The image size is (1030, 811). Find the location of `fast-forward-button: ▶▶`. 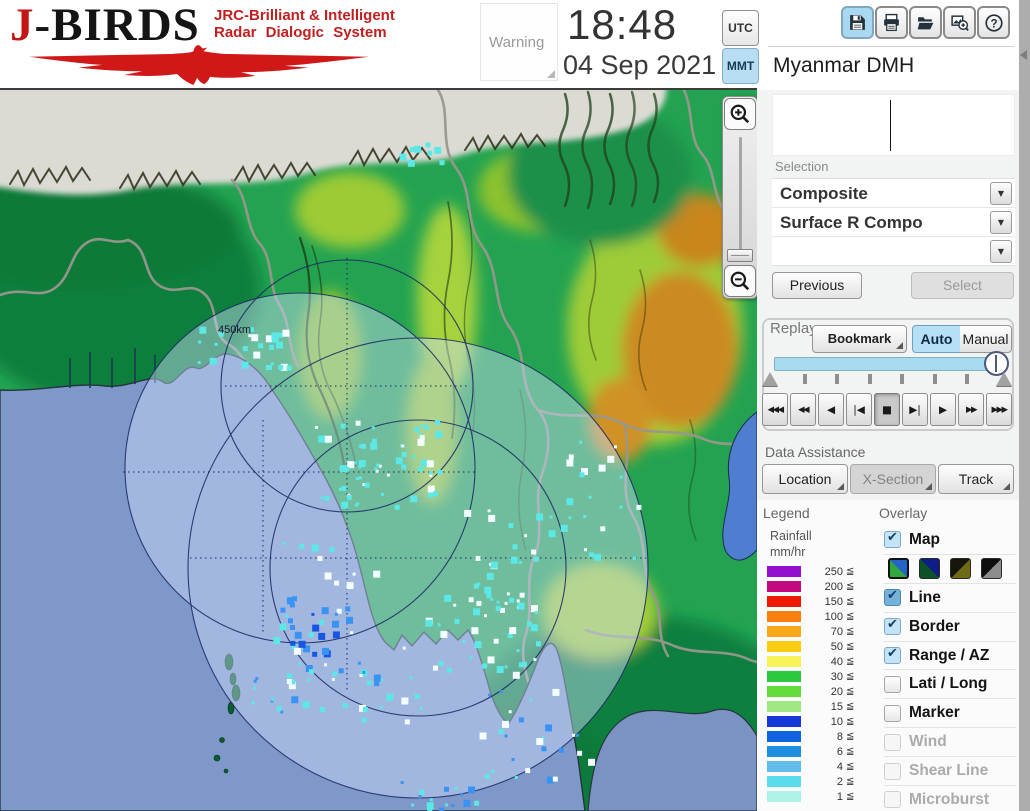

fast-forward-button: ▶▶ is located at coordinates (971, 409).